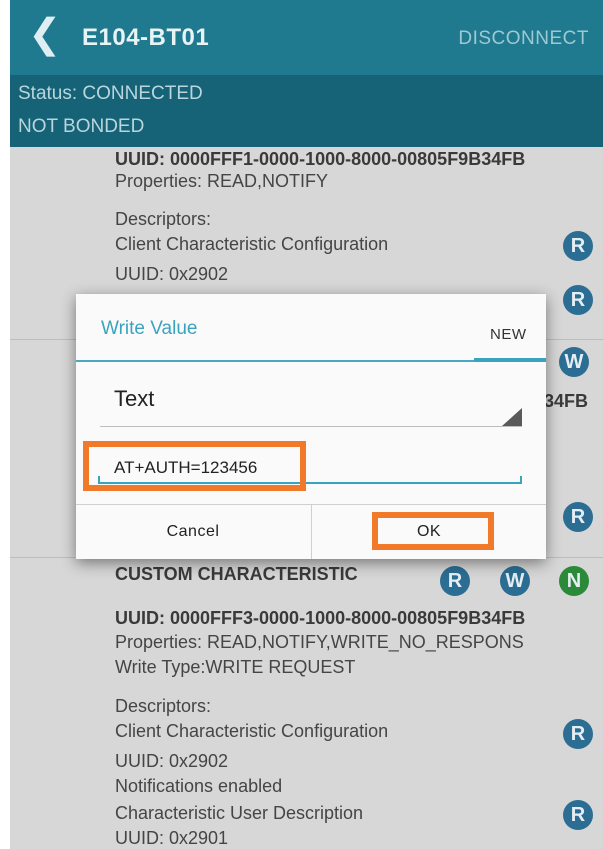  I want to click on char3-write-type: Write Type:WRITE REQUEST, so click(235, 667).